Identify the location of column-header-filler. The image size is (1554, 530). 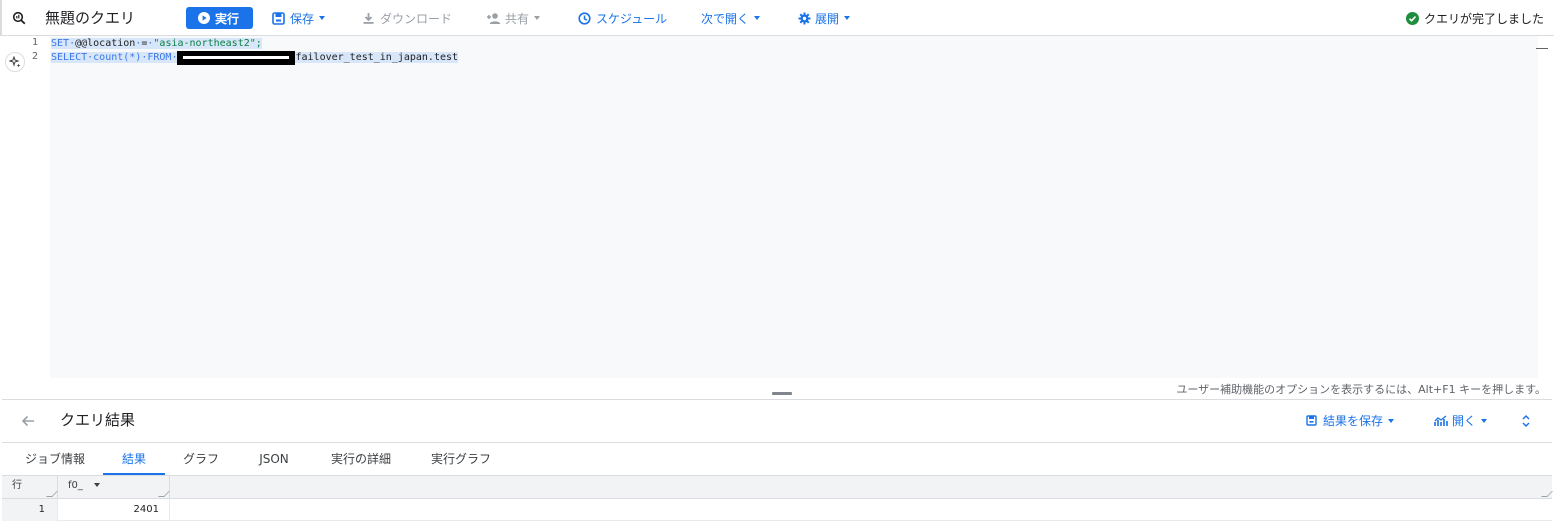
(861, 487).